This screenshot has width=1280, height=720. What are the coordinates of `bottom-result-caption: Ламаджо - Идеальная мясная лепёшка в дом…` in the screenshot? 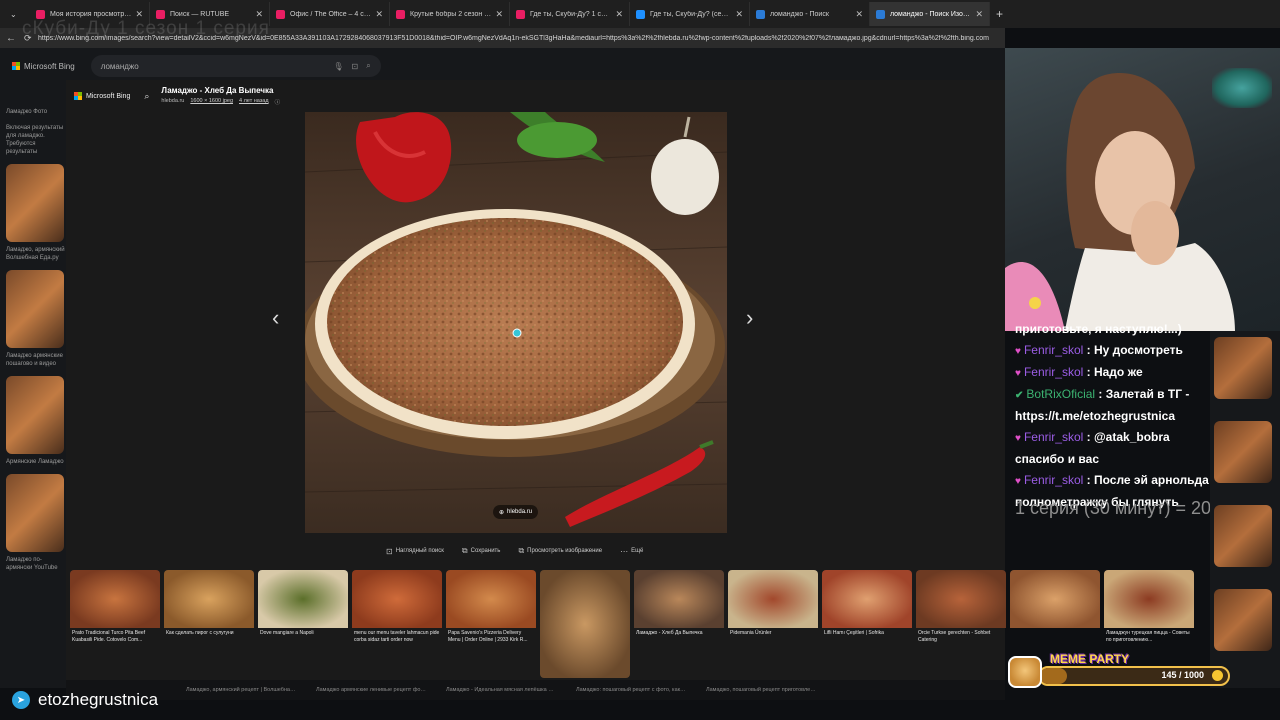 It's located at (501, 690).